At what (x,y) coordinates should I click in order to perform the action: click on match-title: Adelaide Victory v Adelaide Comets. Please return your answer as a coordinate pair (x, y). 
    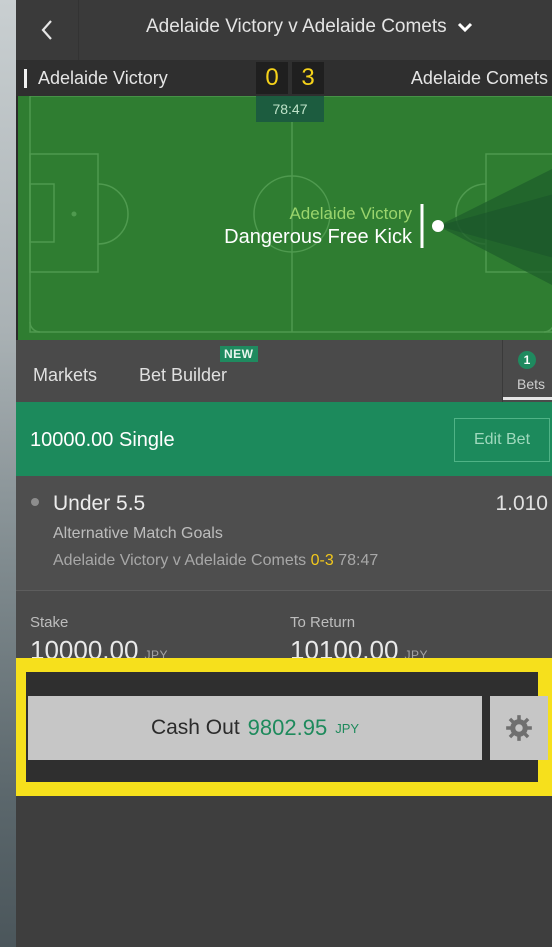
    Looking at the image, I should click on (296, 26).